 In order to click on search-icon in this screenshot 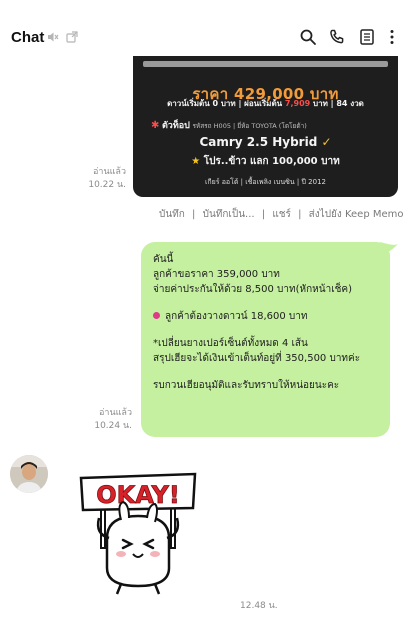, I will do `click(308, 37)`.